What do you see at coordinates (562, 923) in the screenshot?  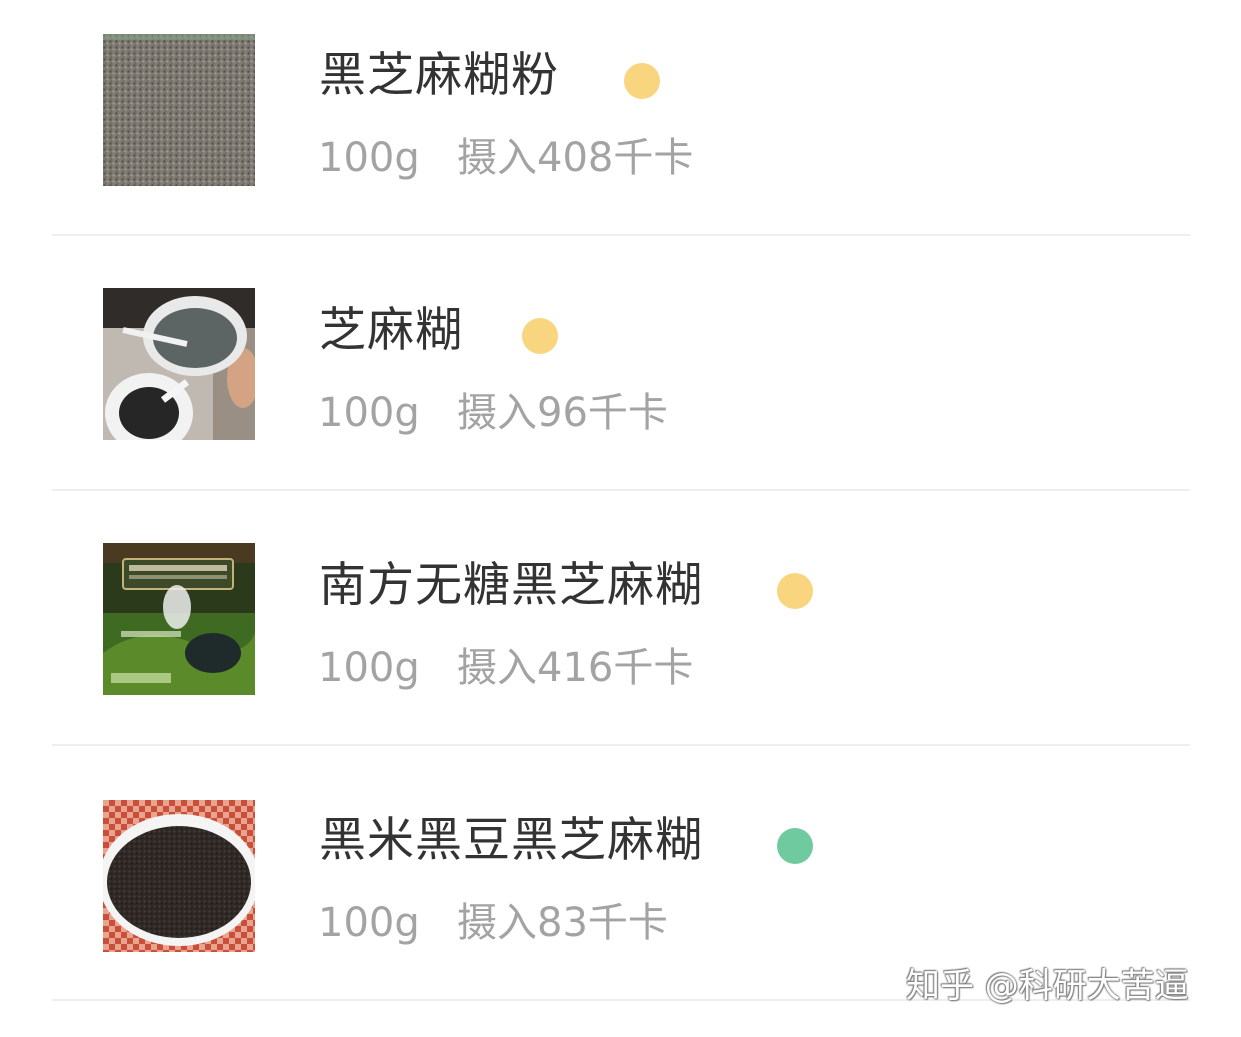 I see `calories-label: 摄入83千卡` at bounding box center [562, 923].